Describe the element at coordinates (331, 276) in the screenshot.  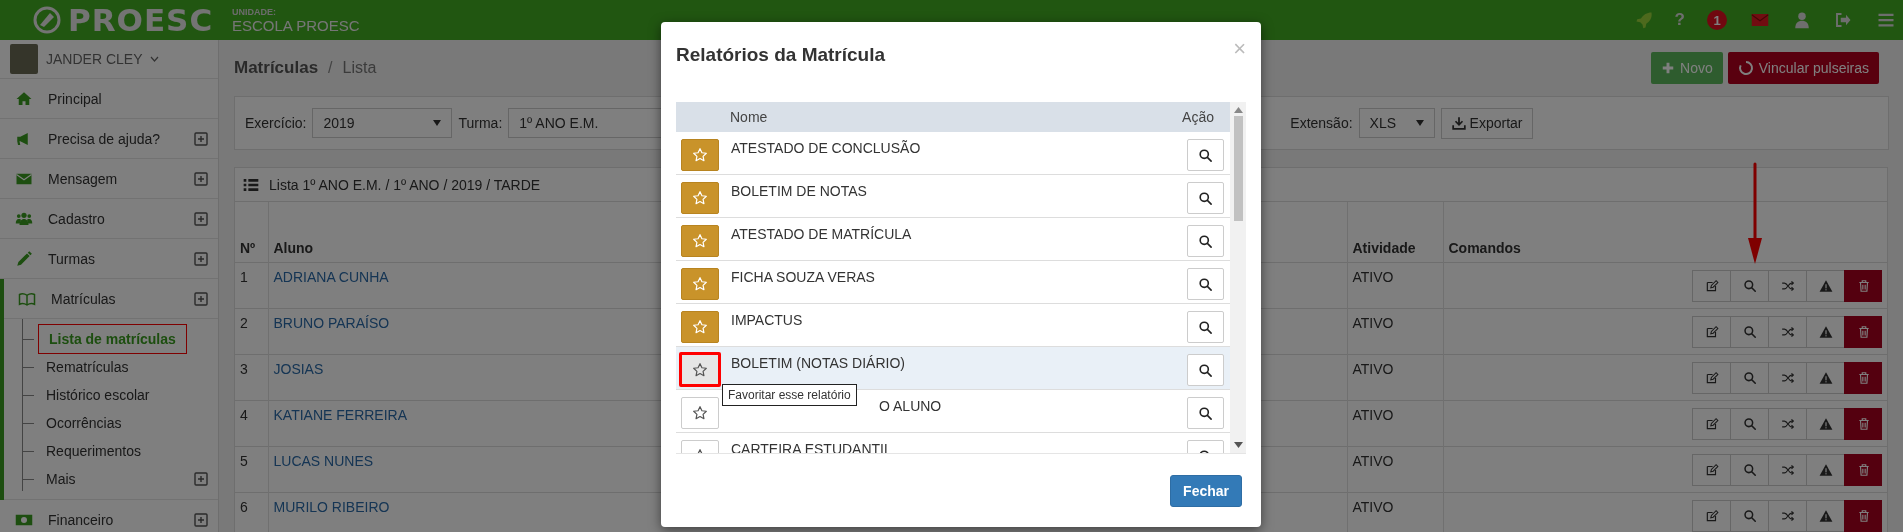
I see `student-link: ADRIANA CUNHA` at that location.